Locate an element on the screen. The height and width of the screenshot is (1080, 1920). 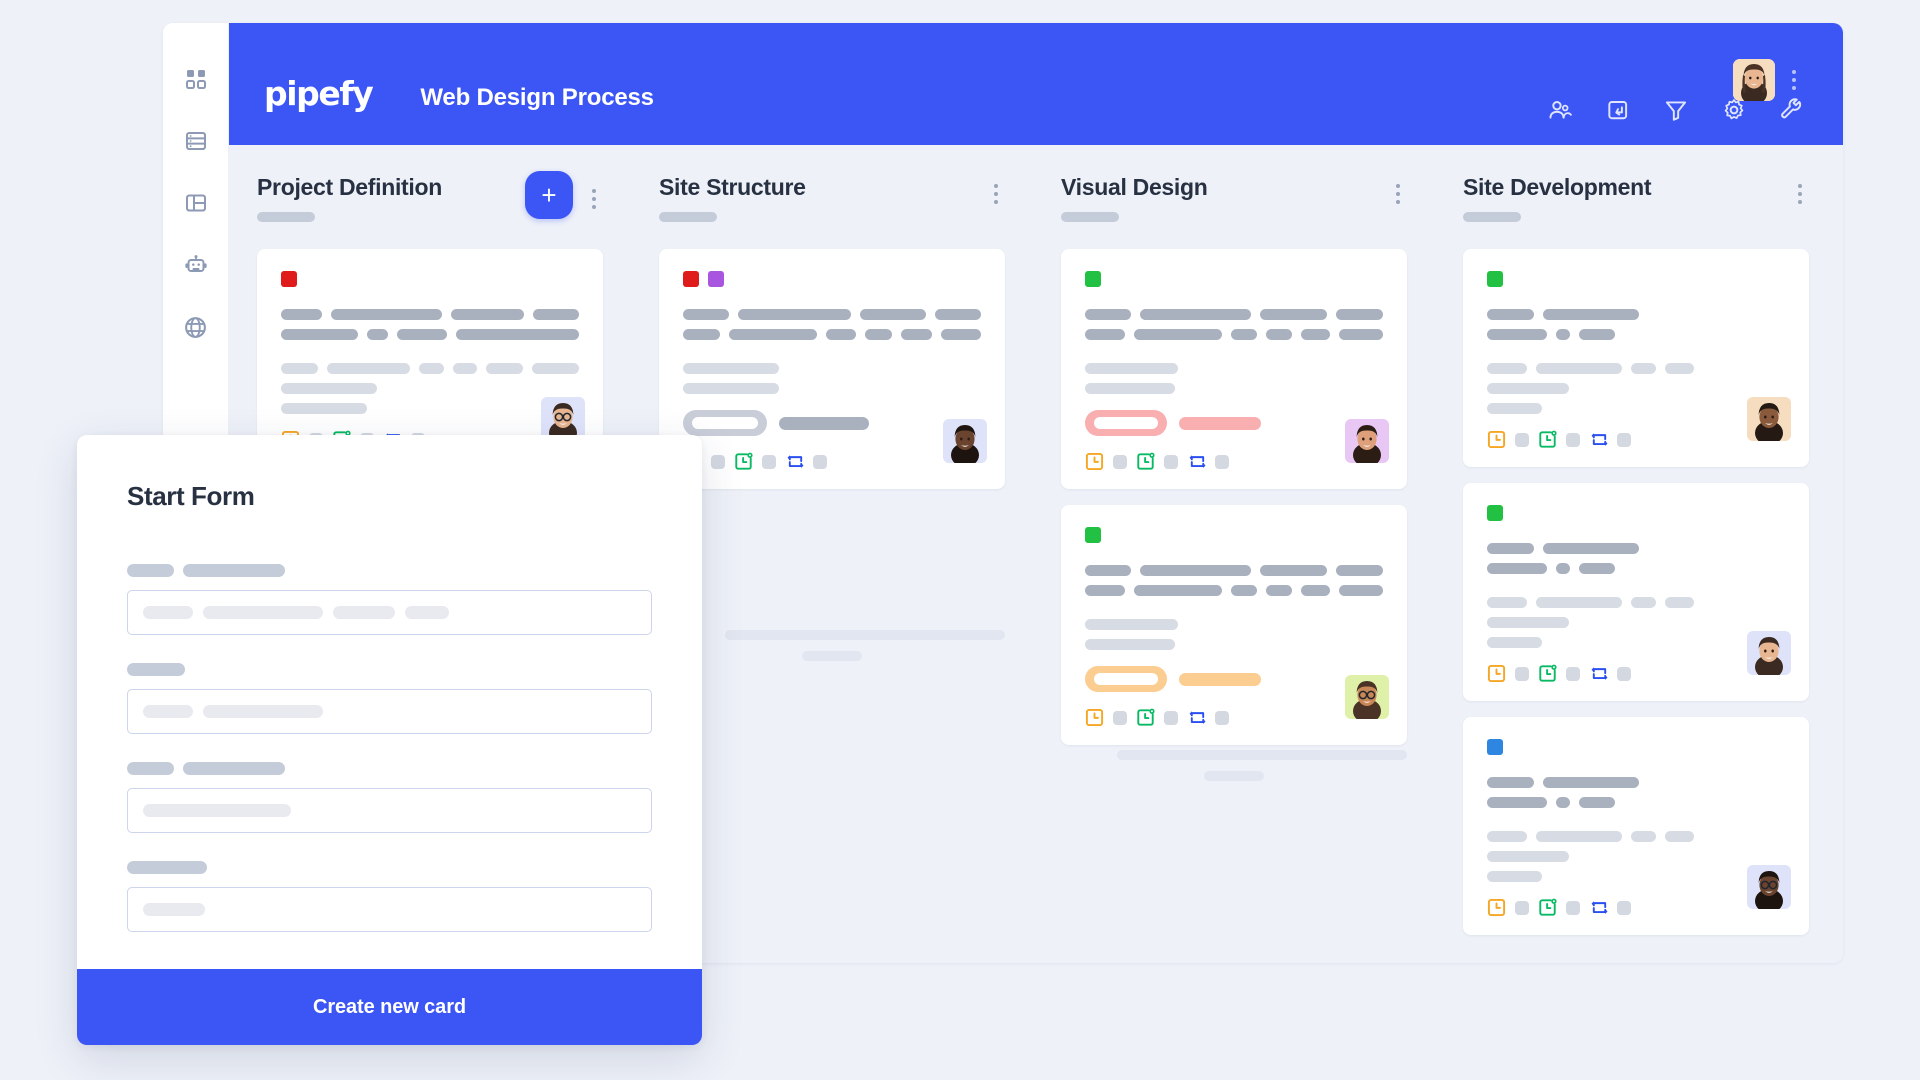
card-labels is located at coordinates (430, 279).